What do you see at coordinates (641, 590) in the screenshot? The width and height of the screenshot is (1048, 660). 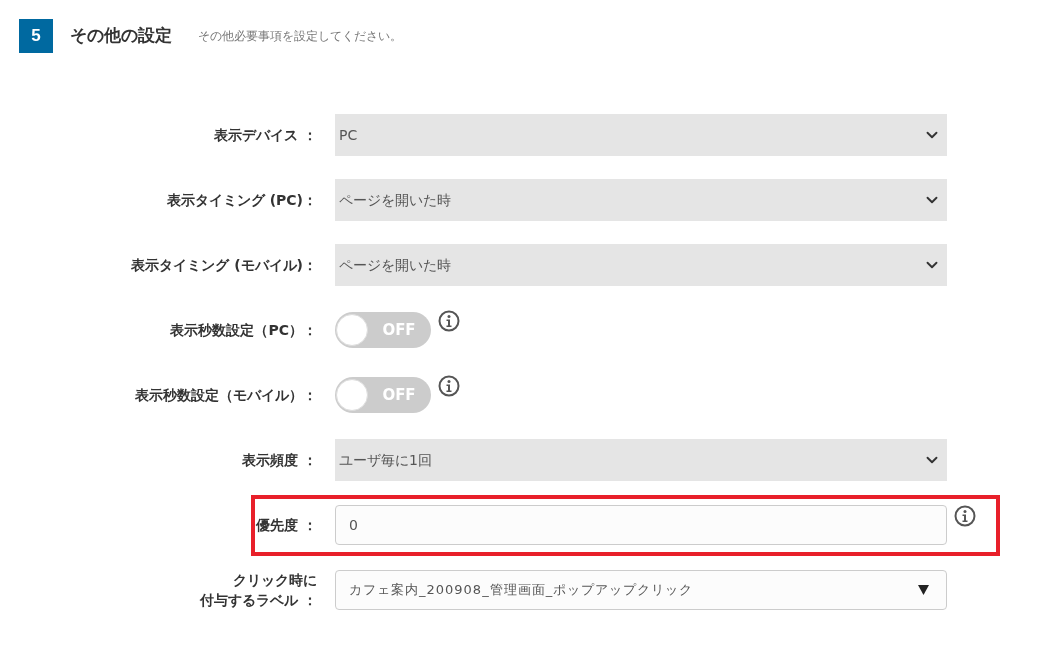 I see `select-field: カフェ案内_200908_管理画面_ポップアップクリック` at bounding box center [641, 590].